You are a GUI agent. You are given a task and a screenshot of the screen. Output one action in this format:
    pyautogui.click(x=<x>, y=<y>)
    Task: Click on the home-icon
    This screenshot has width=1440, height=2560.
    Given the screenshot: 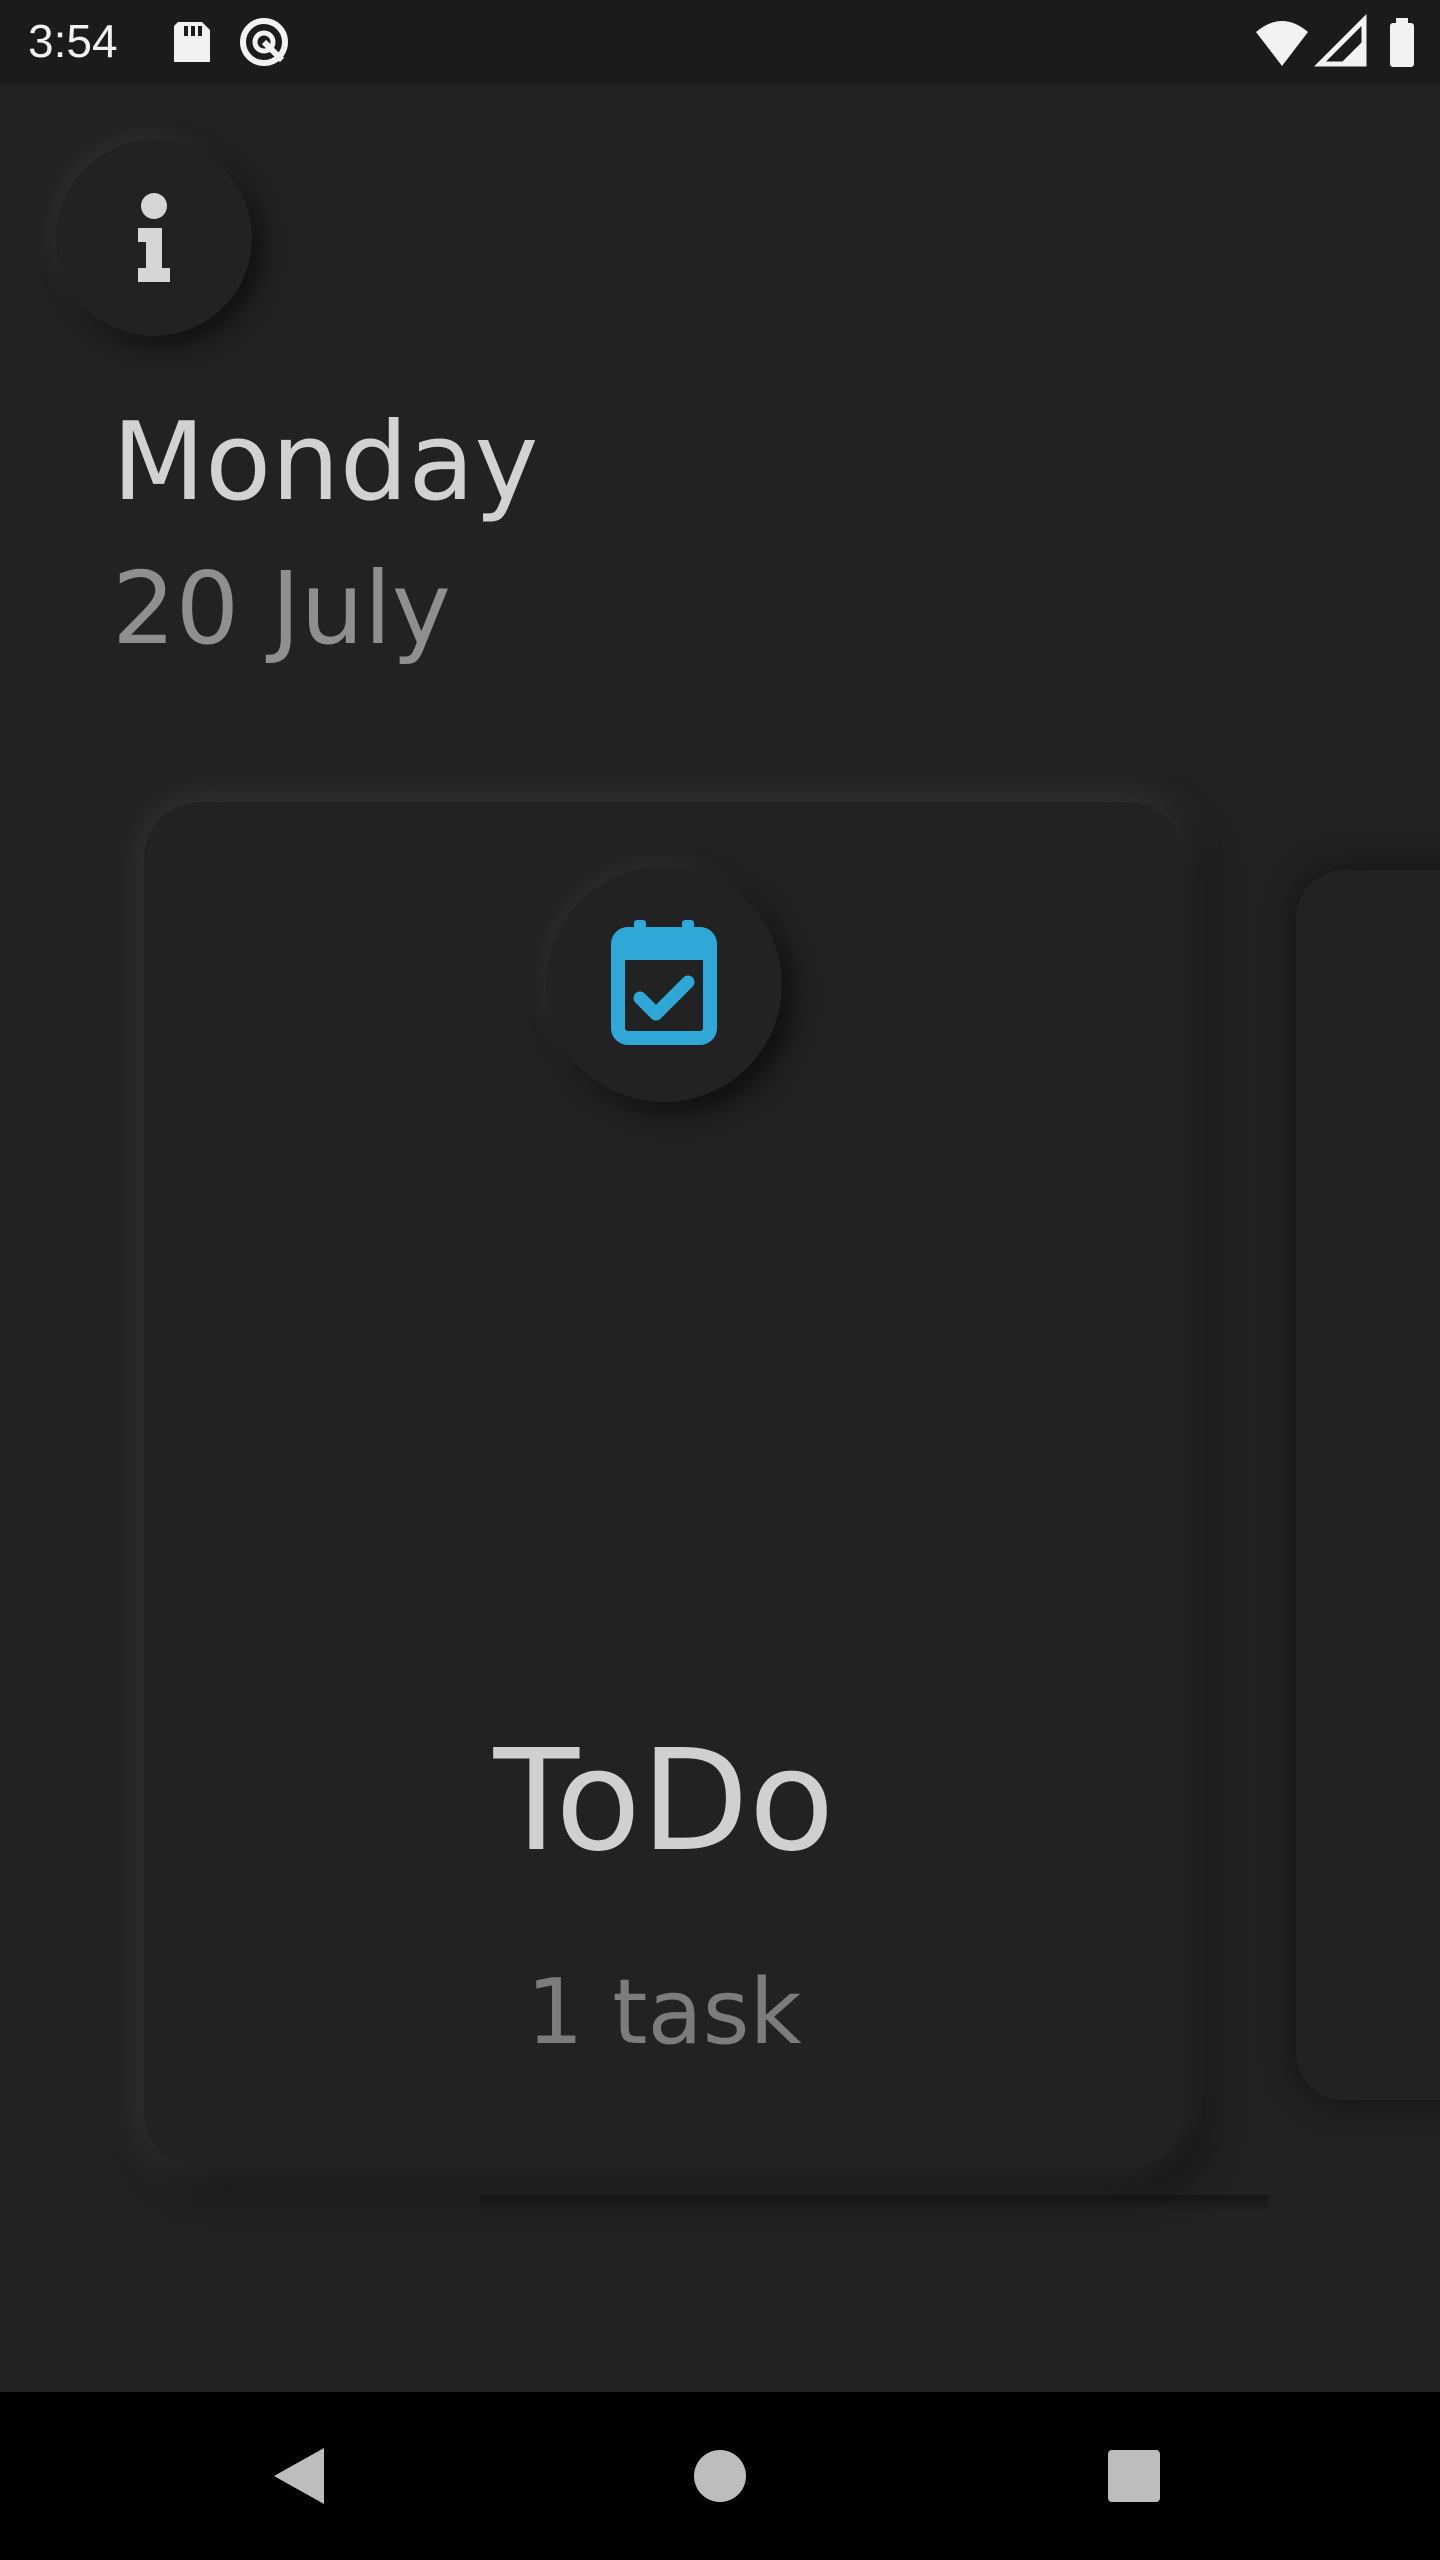 What is the action you would take?
    pyautogui.click(x=720, y=2476)
    